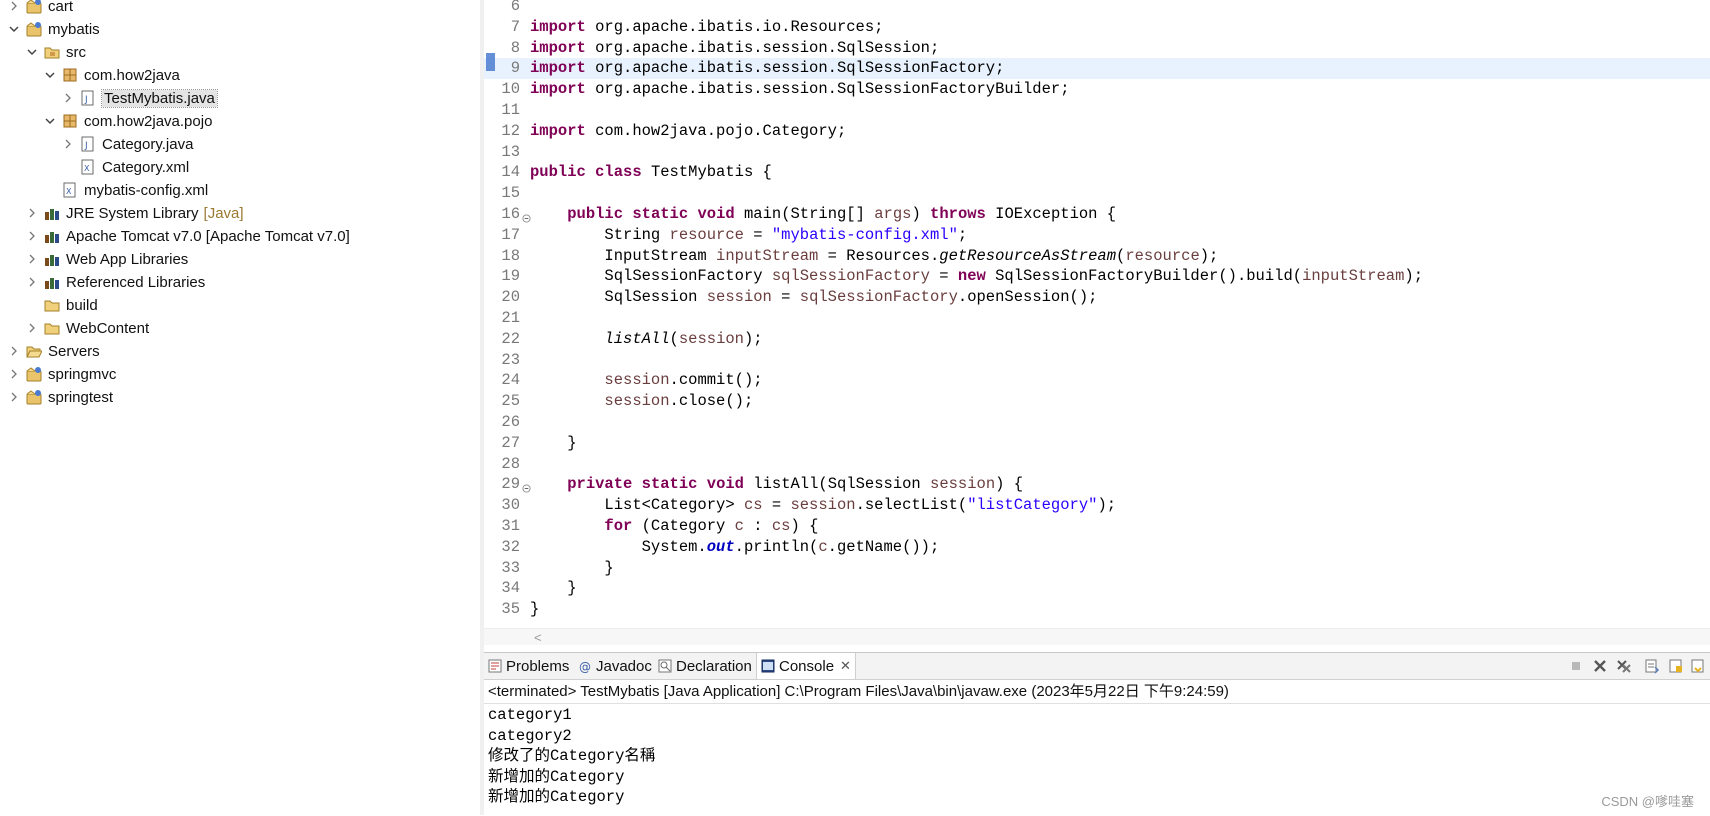  Describe the element at coordinates (1600, 666) in the screenshot. I see `remove-launch-icon` at that location.